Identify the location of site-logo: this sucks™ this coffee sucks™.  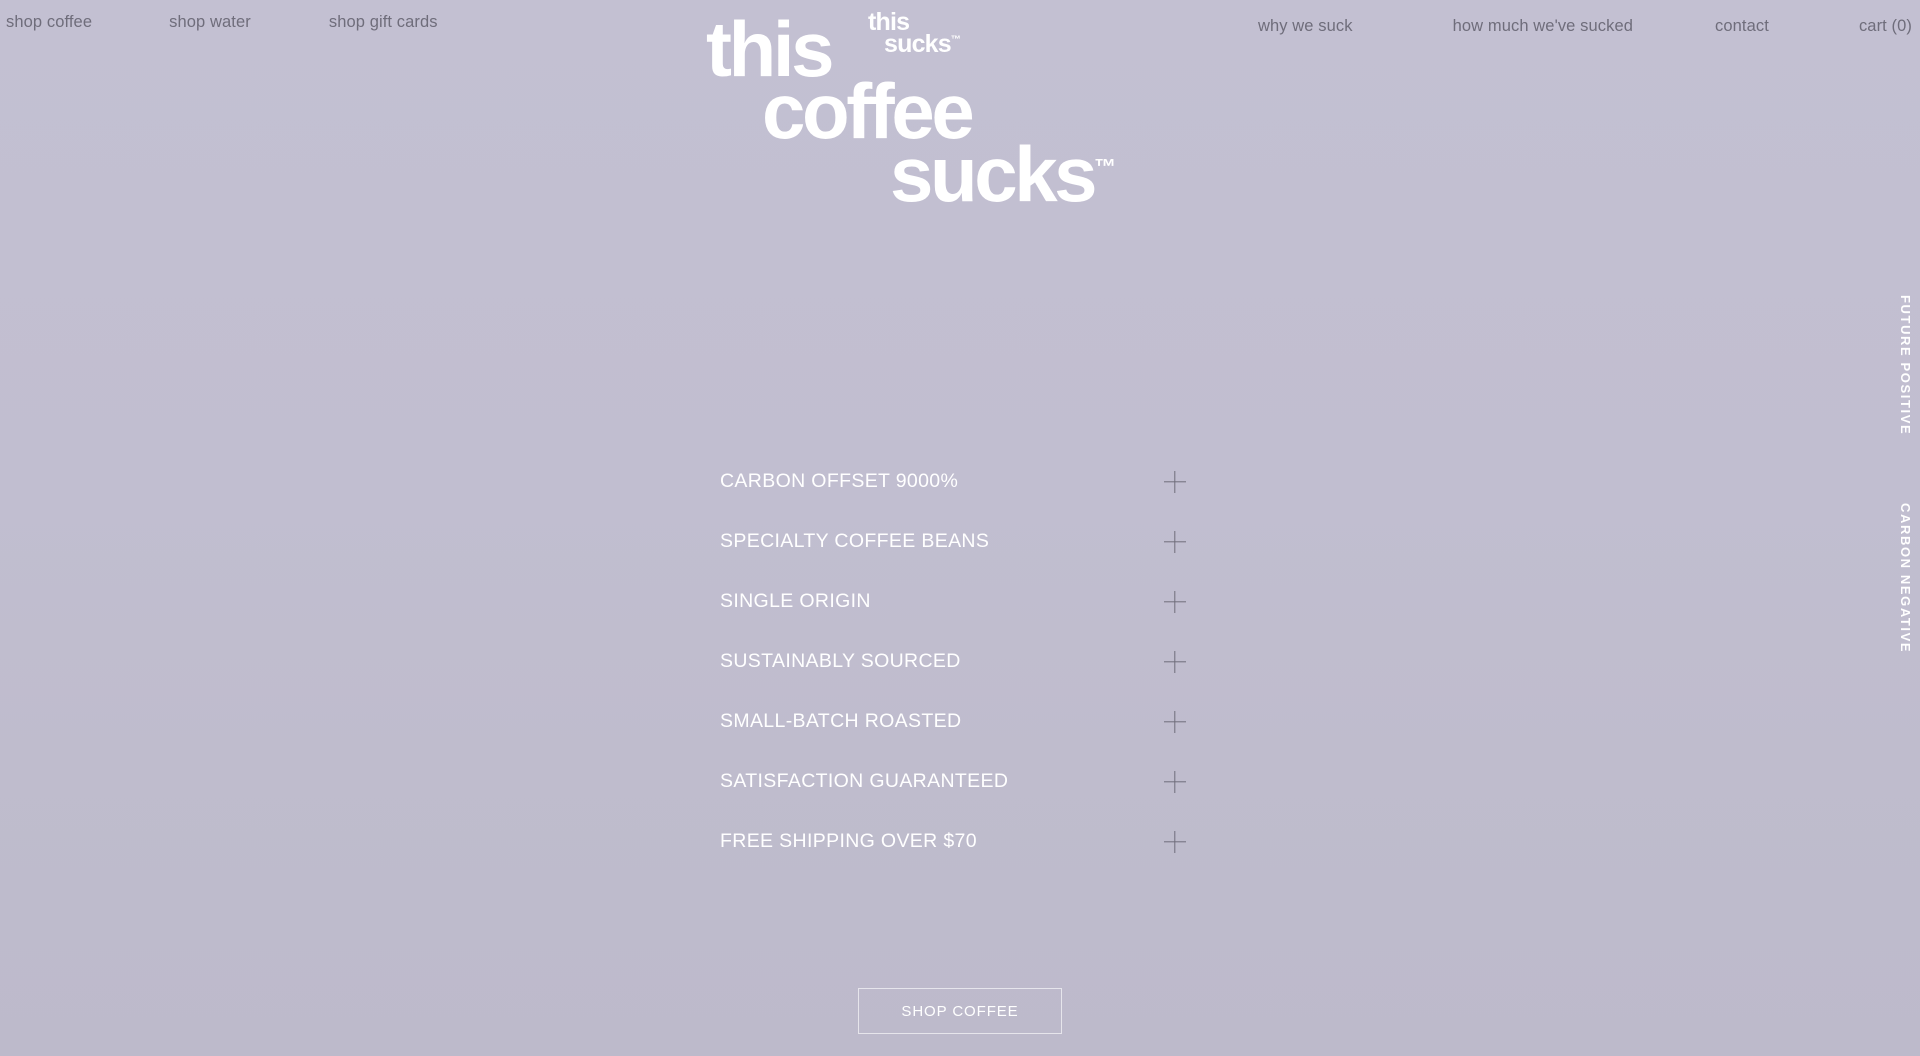
(960, 115).